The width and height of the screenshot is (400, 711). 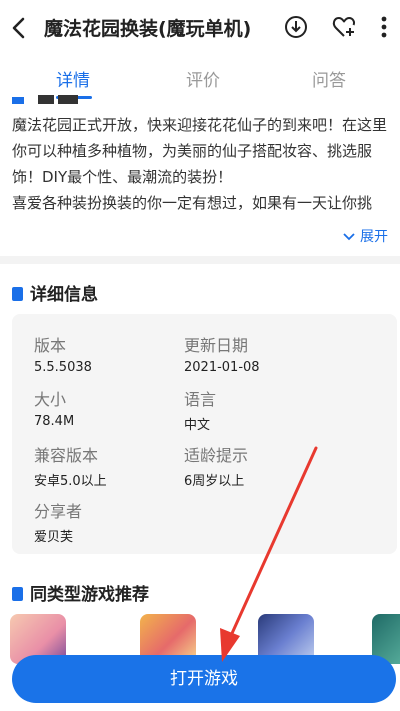 I want to click on section-divider, so click(x=200, y=260).